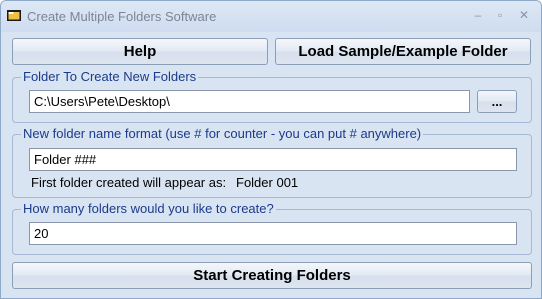  Describe the element at coordinates (140, 51) in the screenshot. I see `help-button: Help` at that location.